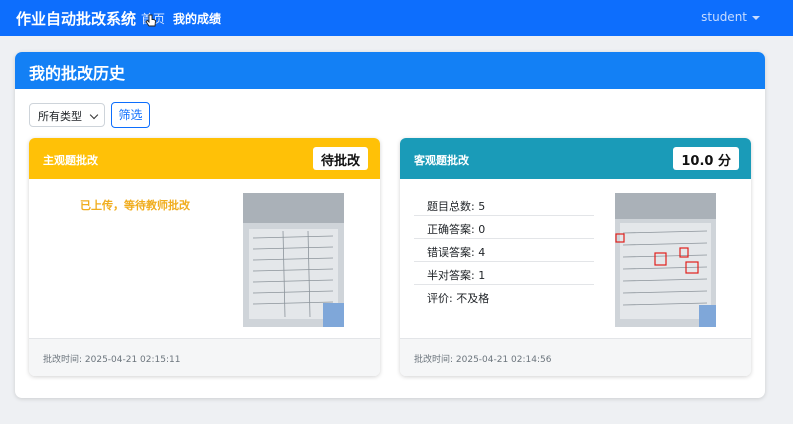  What do you see at coordinates (340, 158) in the screenshot?
I see `status-badge: 待批改` at bounding box center [340, 158].